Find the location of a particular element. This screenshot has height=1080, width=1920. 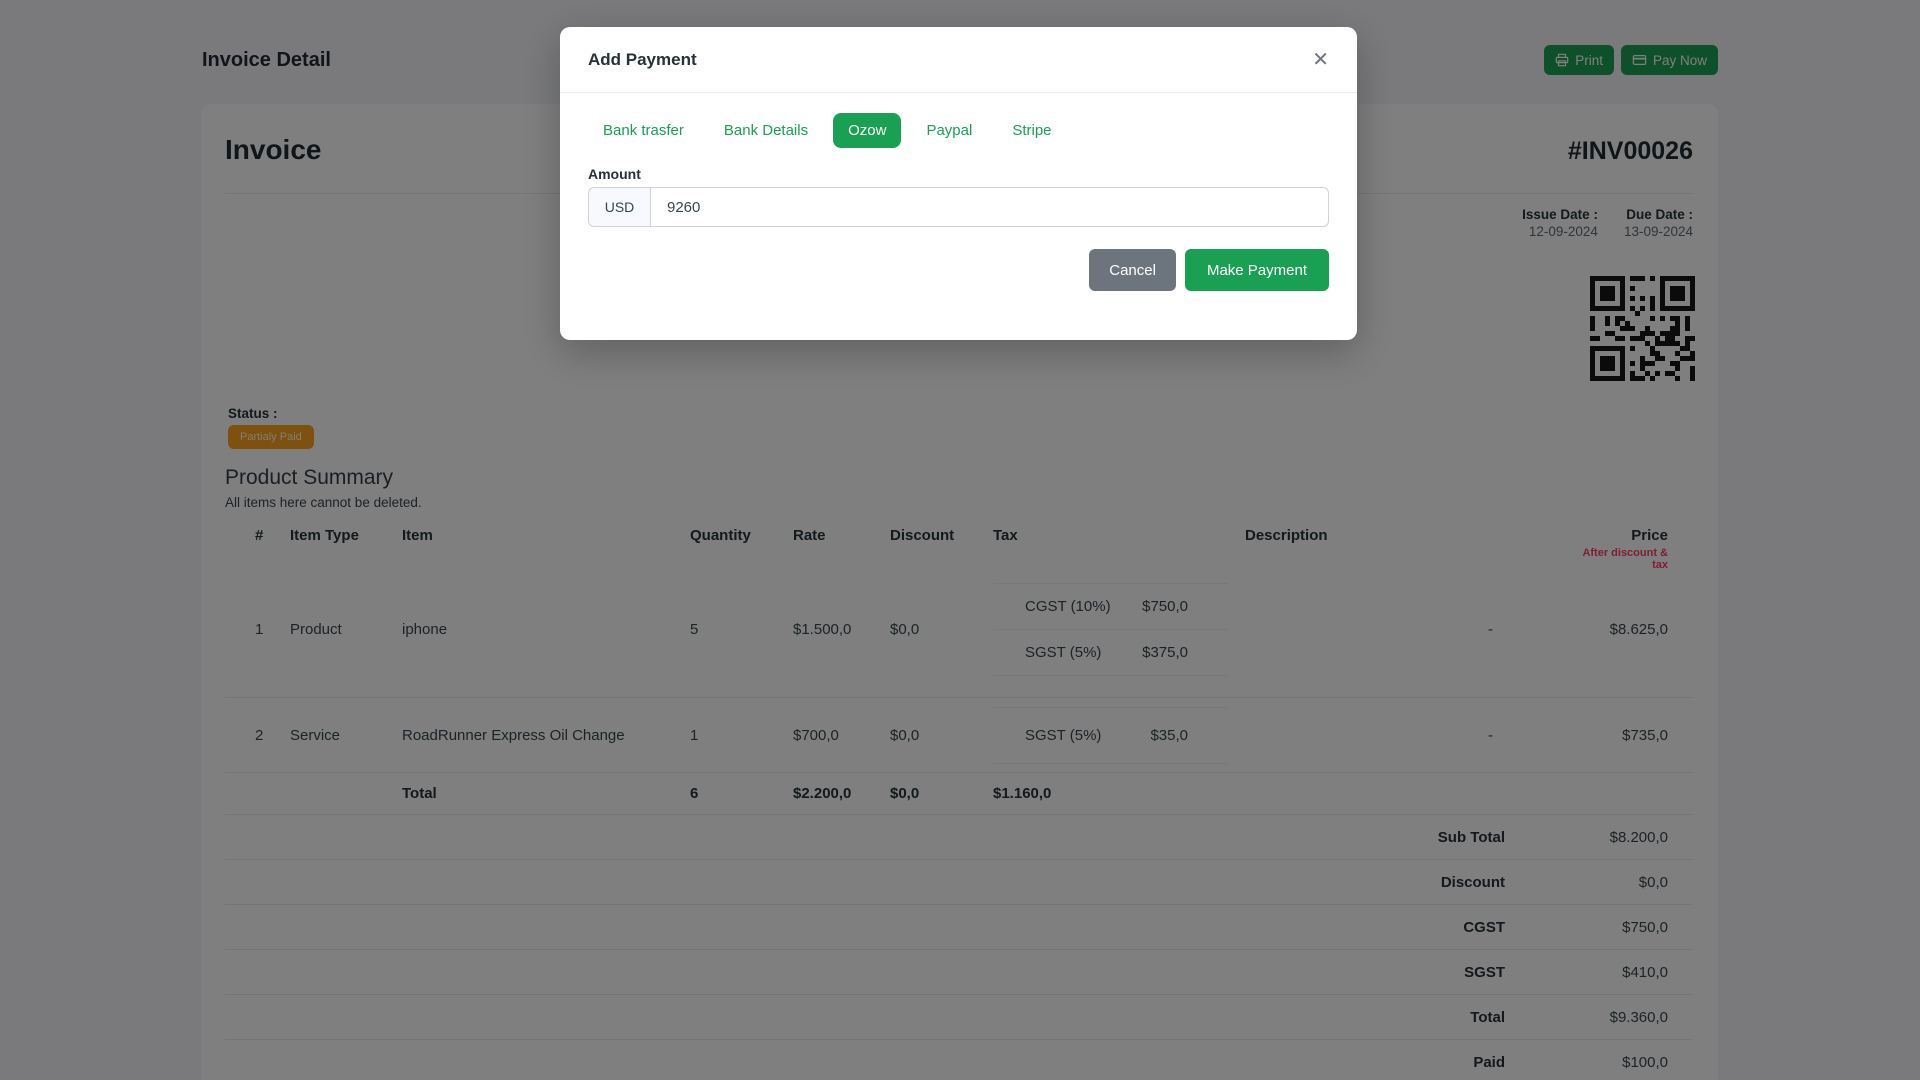

cancel-button: Cancel is located at coordinates (1132, 270).